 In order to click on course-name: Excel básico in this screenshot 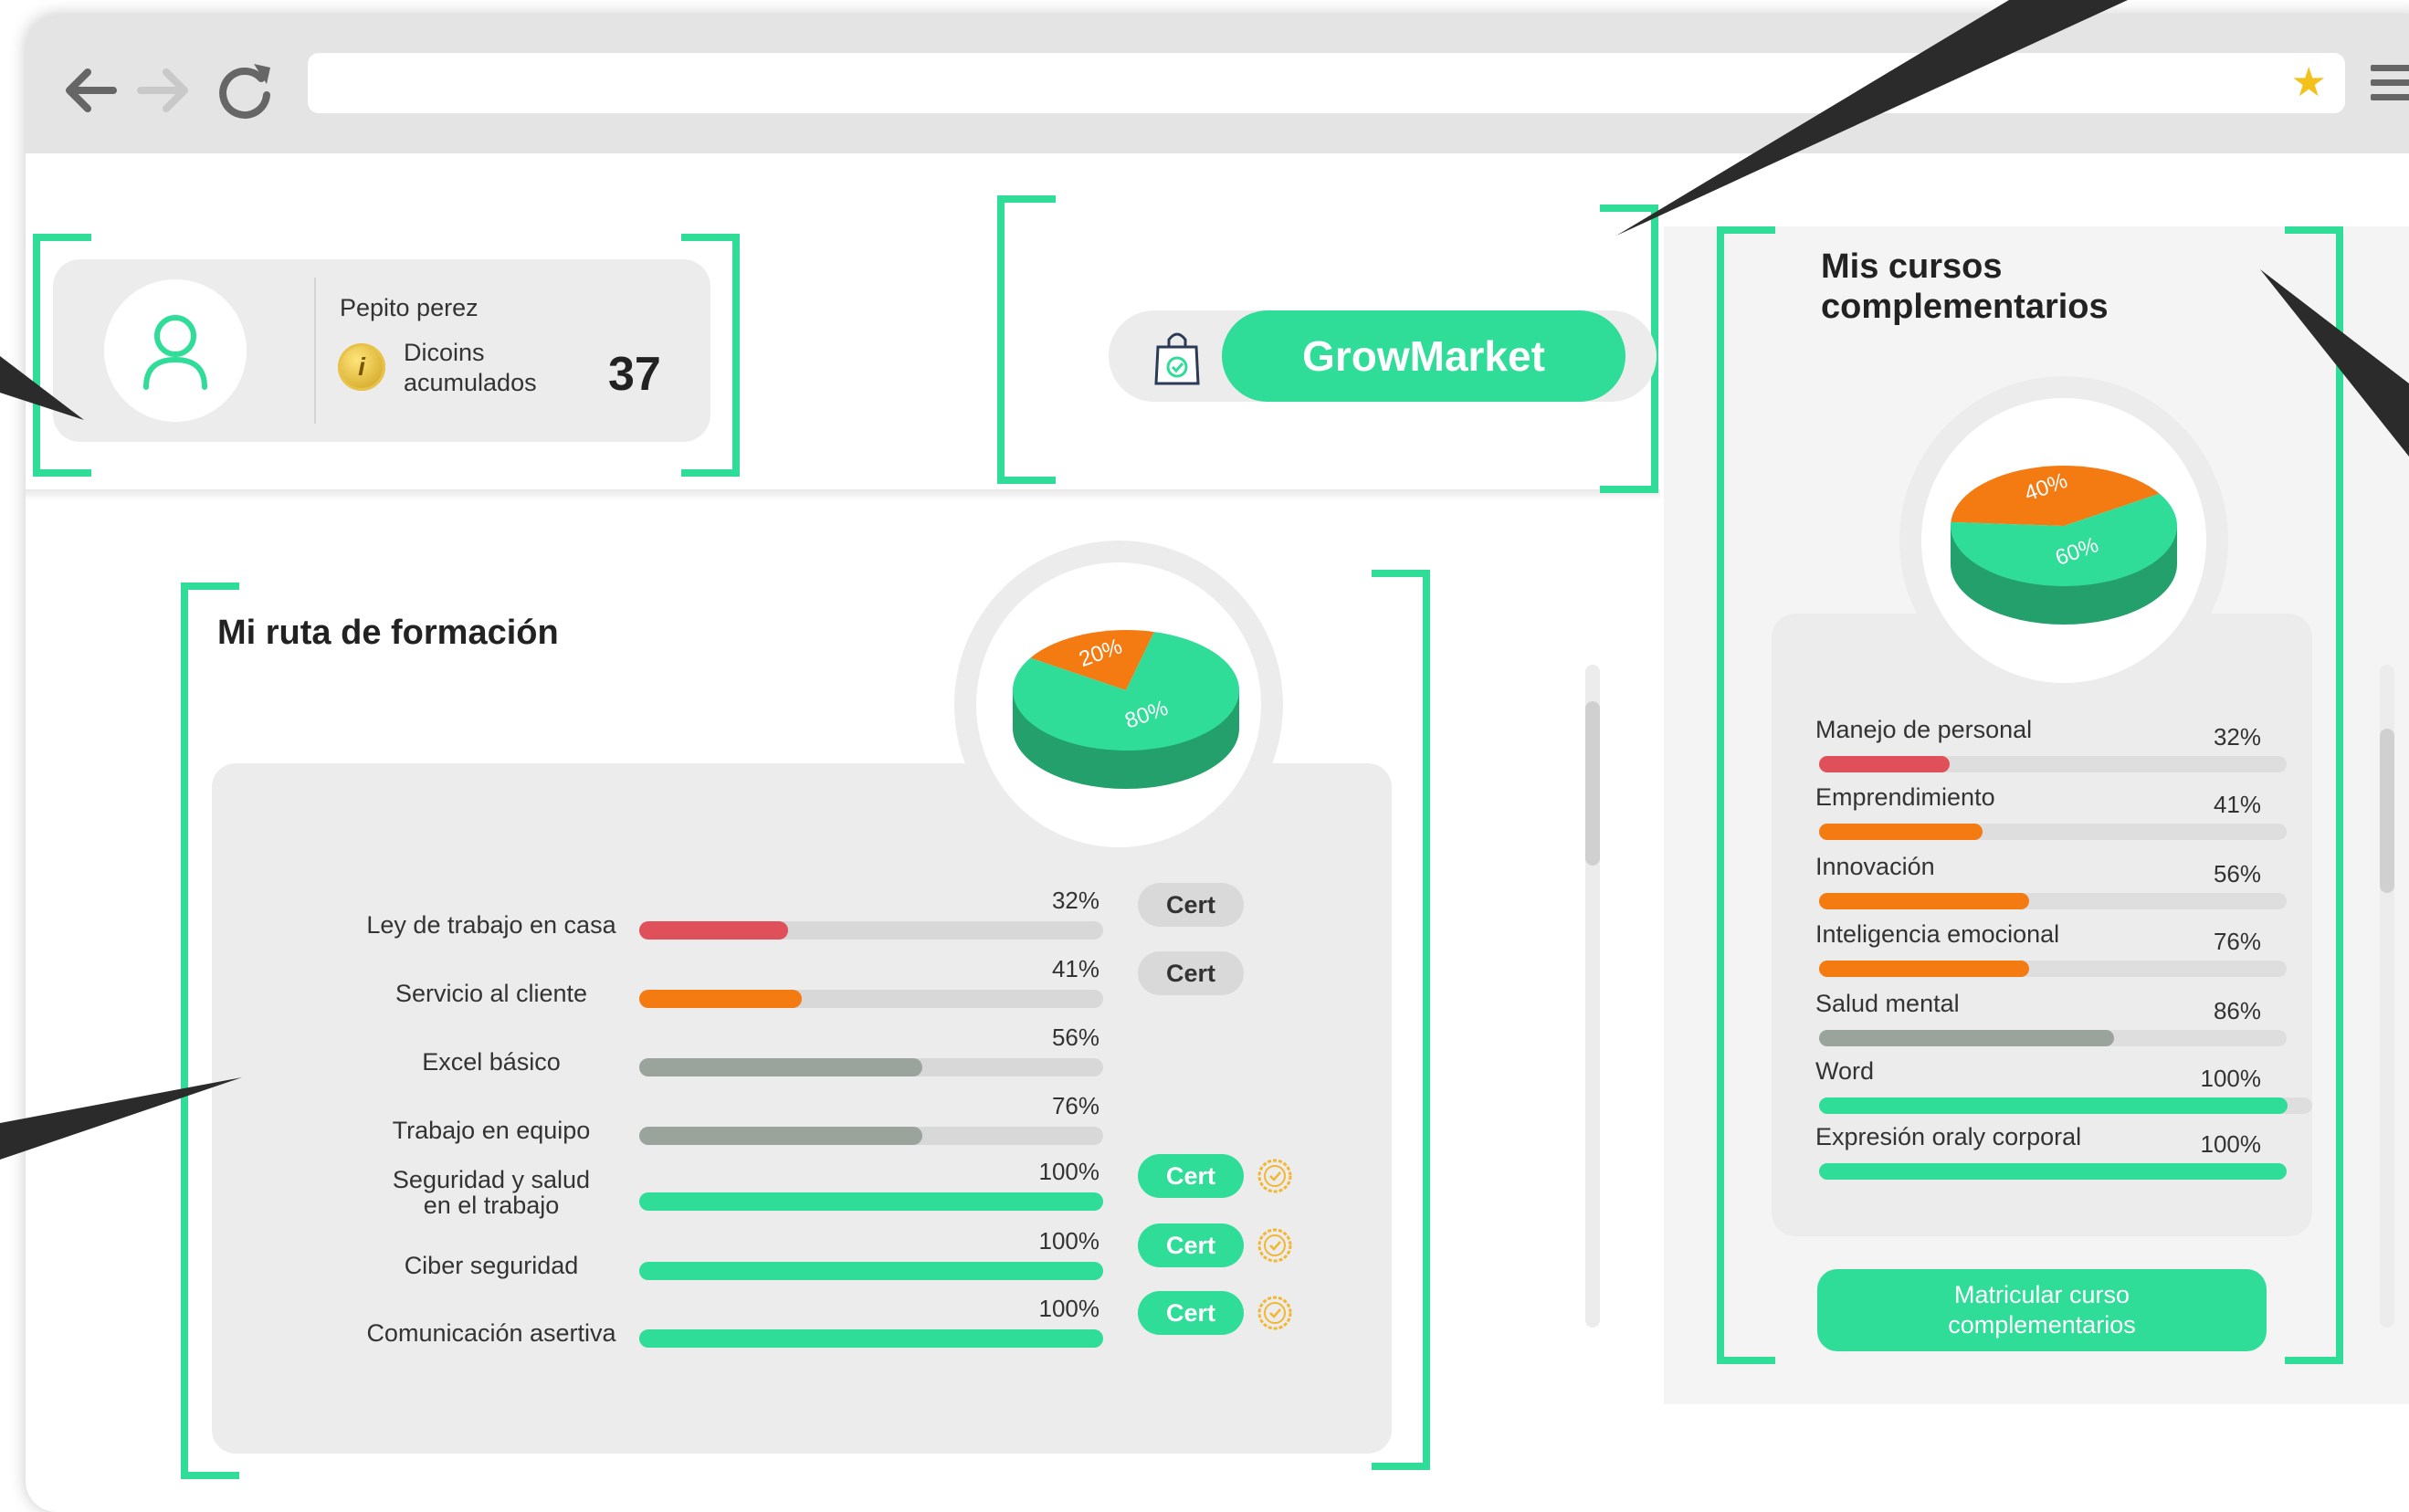, I will do `click(491, 1062)`.